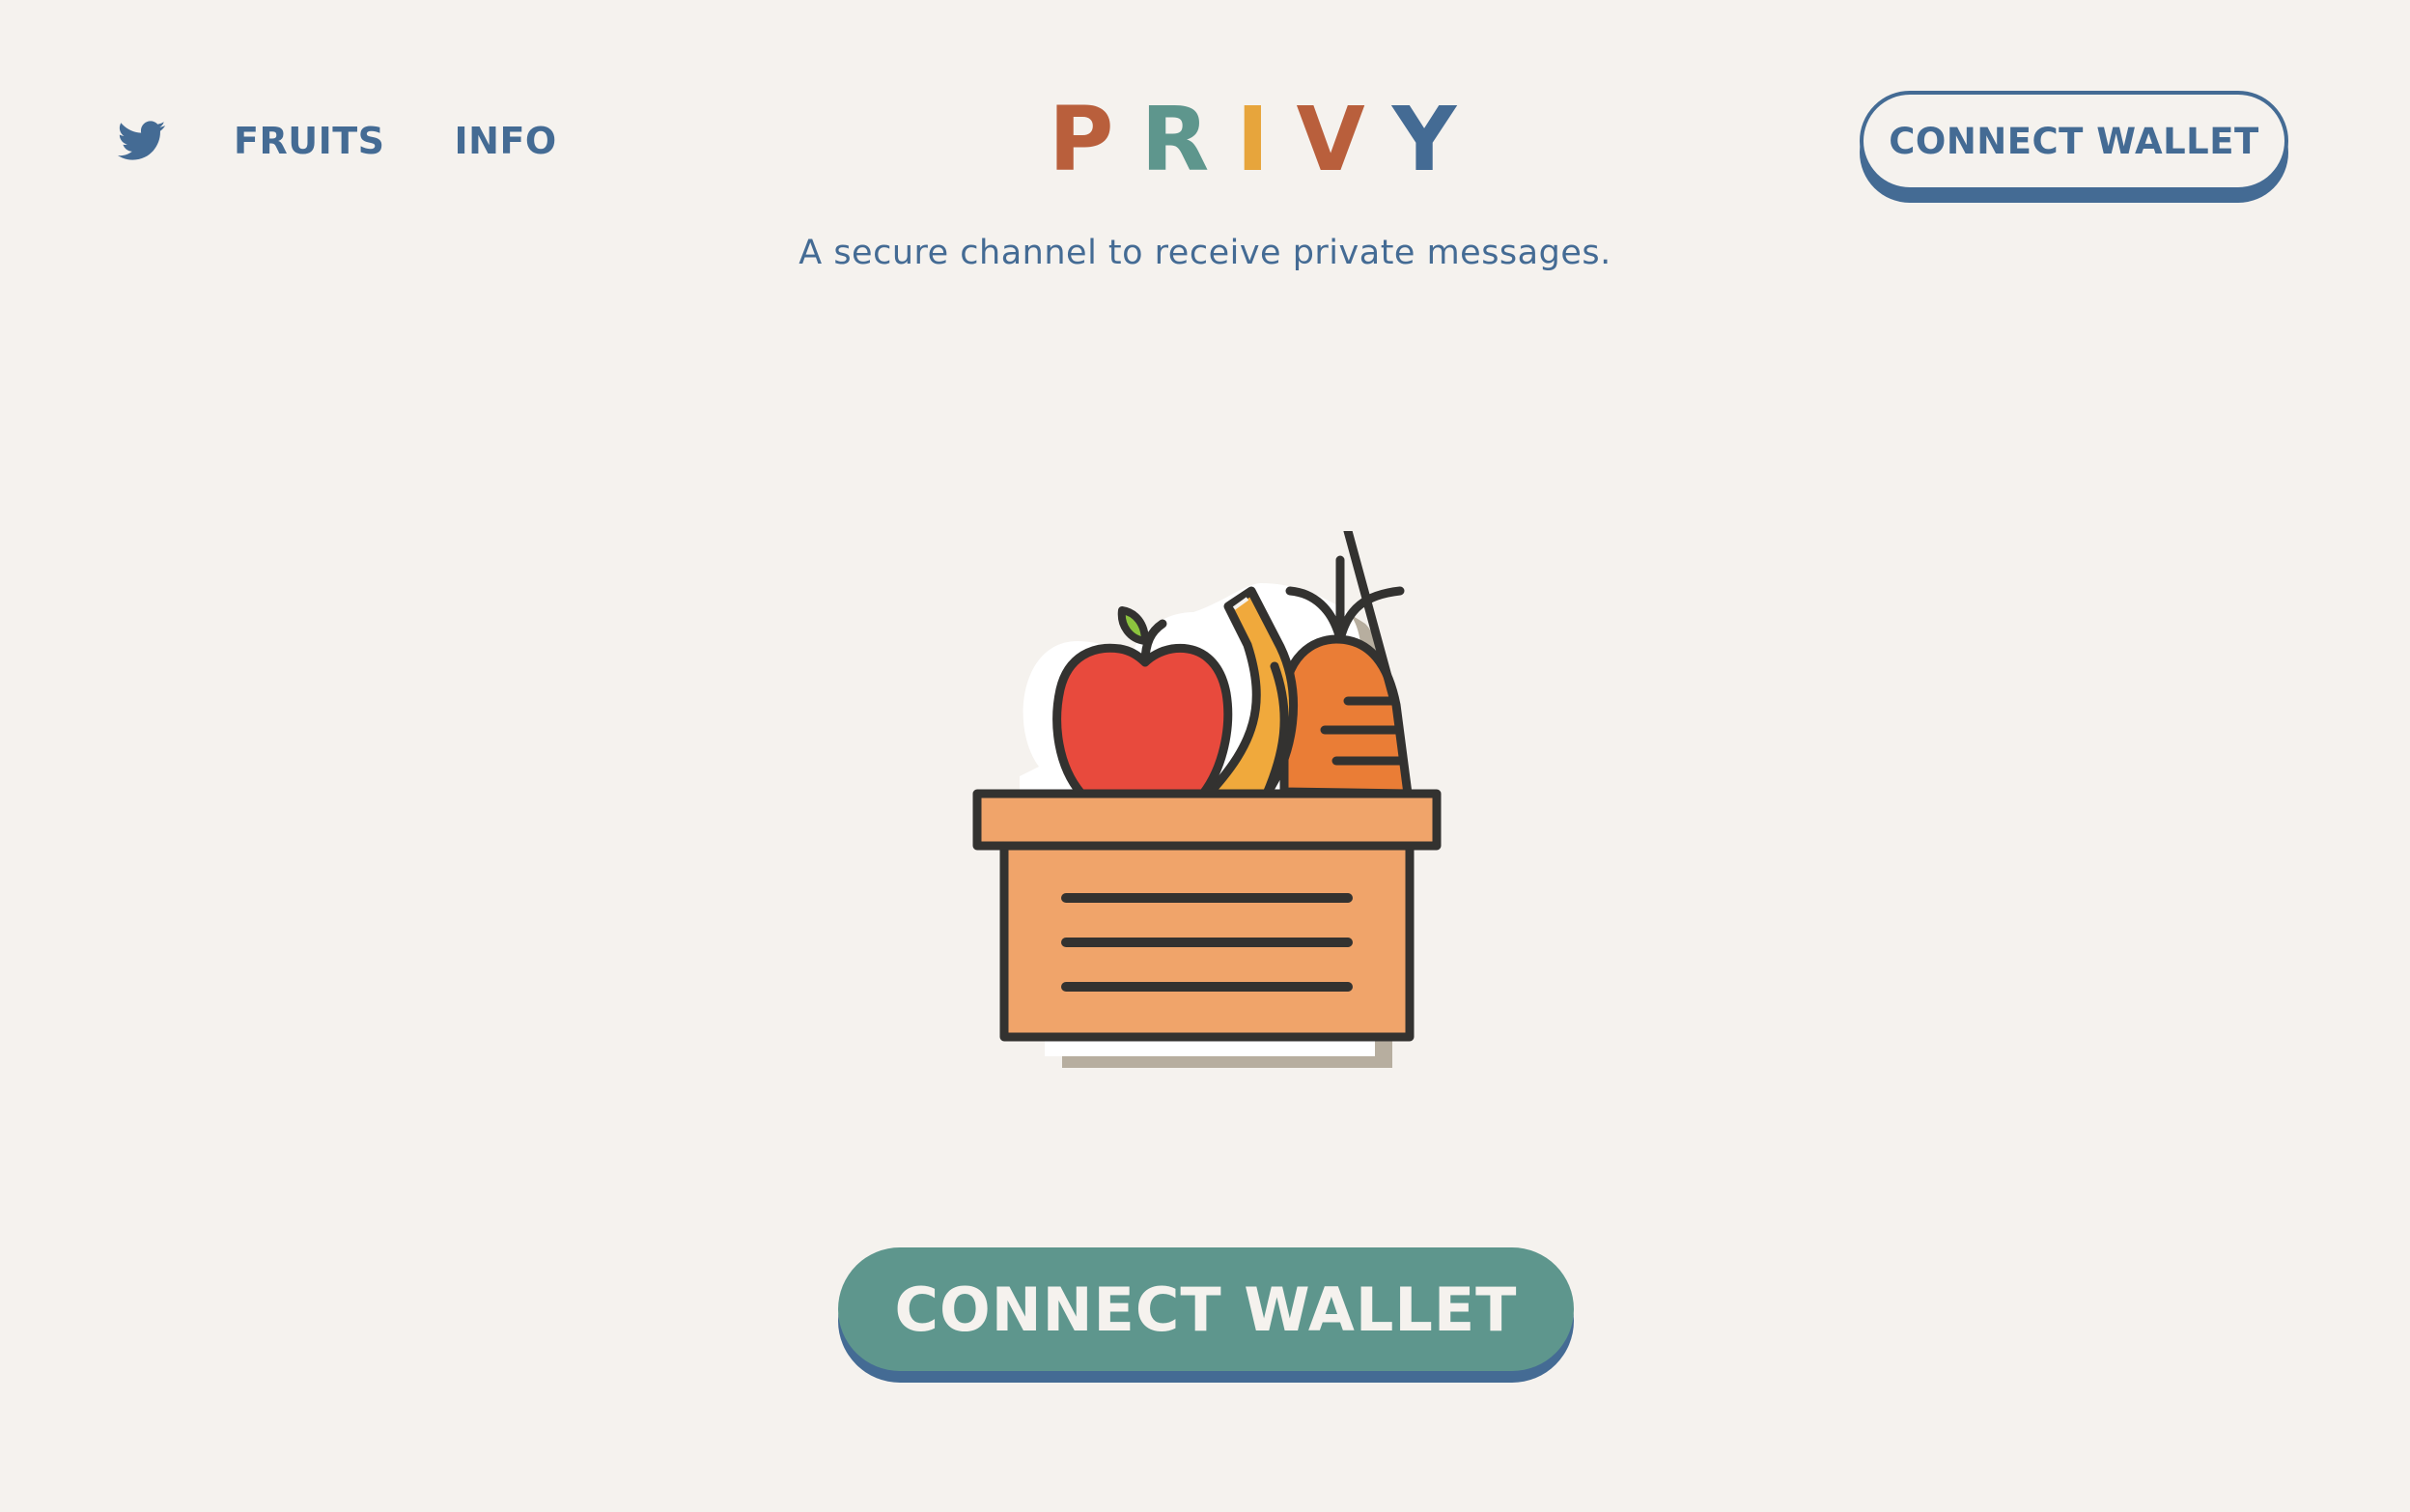  Describe the element at coordinates (1206, 1309) in the screenshot. I see `main-connect-wallet-button: CONNECT WALLET` at that location.